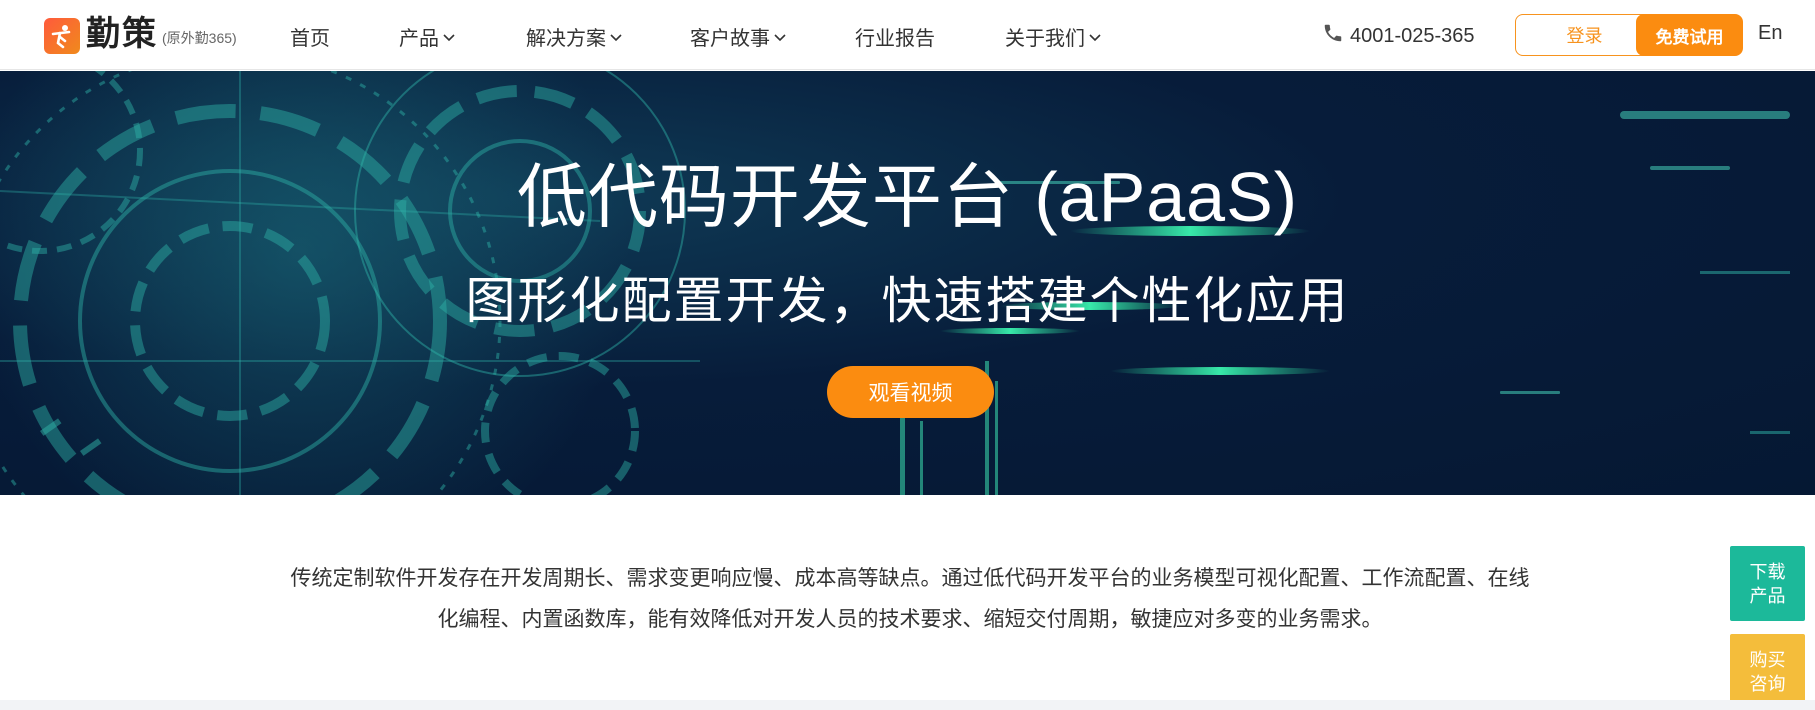  I want to click on nav-products: 产品, so click(427, 36).